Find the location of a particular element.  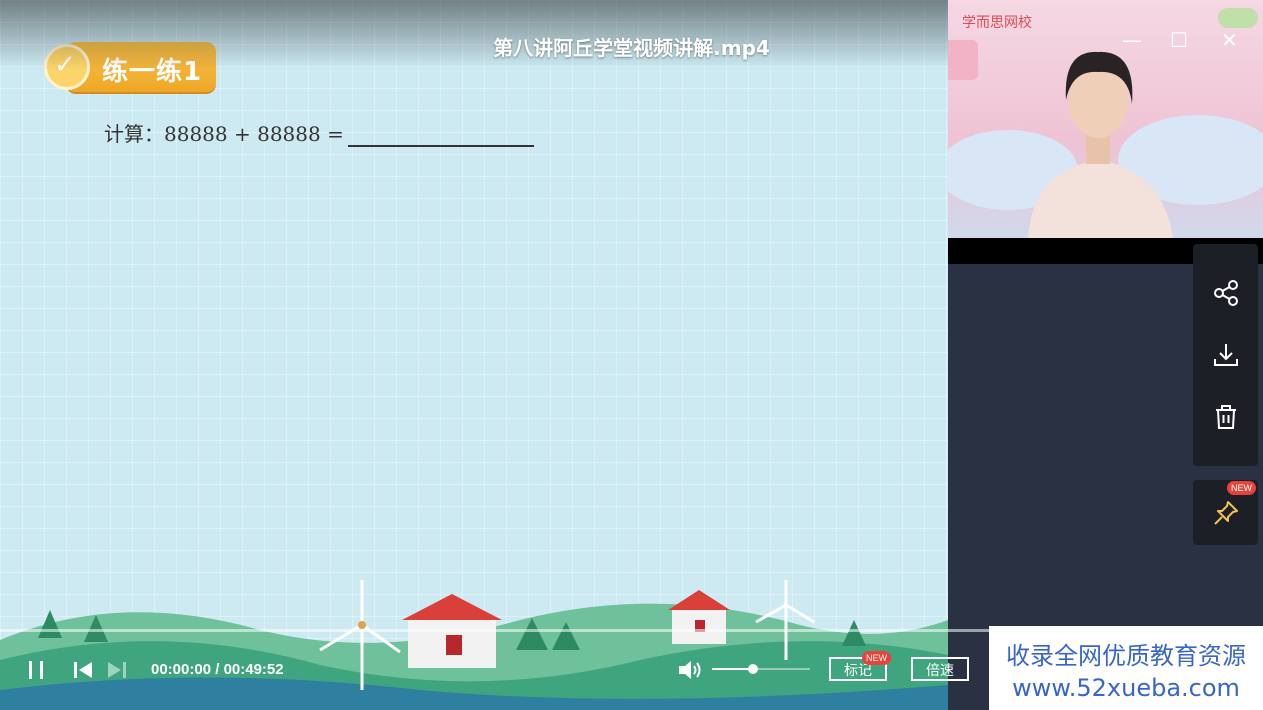

side-tool-panel is located at coordinates (1225, 355).